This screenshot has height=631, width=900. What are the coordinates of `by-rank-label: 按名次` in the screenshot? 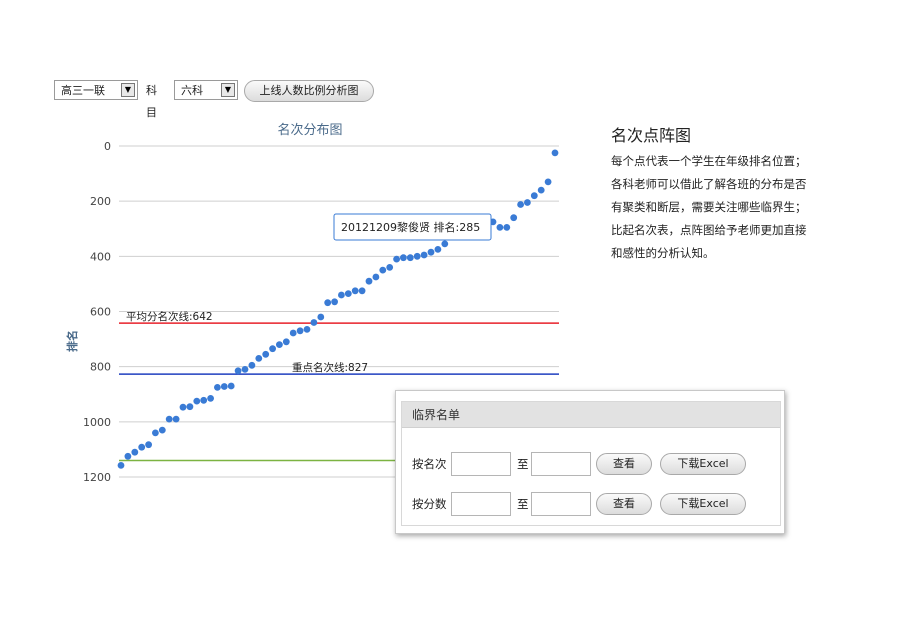 It's located at (429, 464).